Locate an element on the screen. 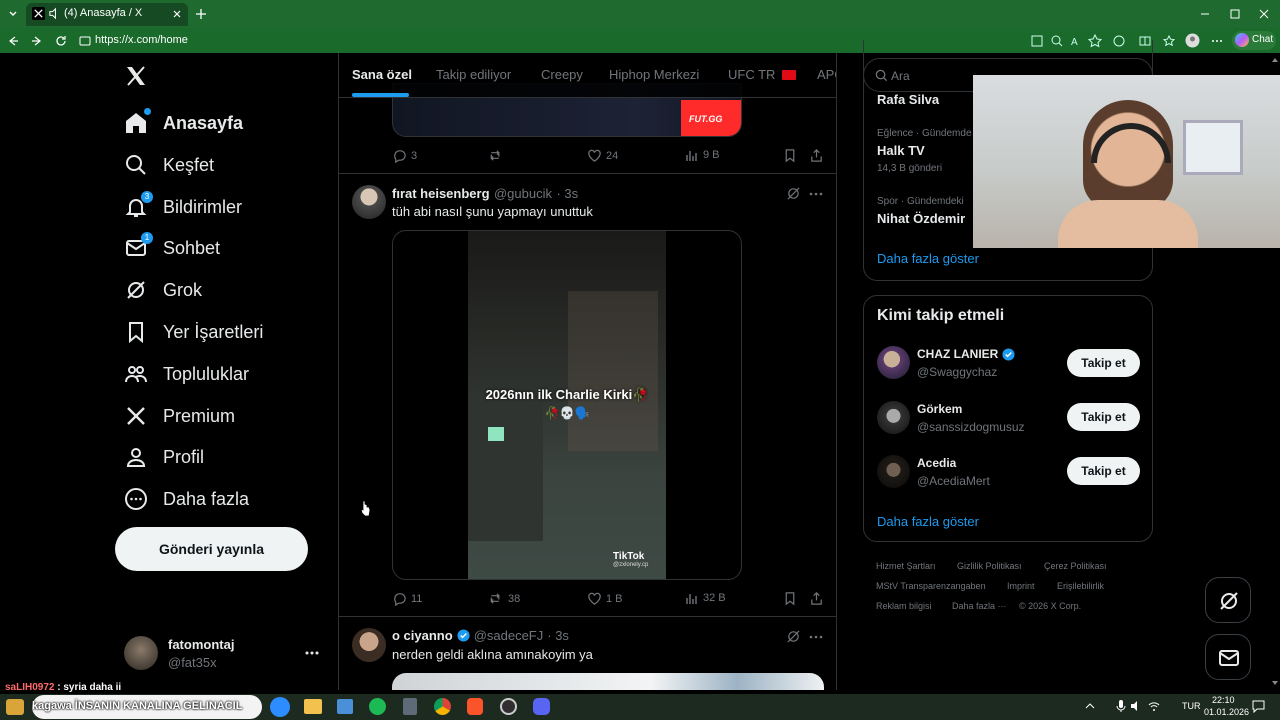  site-info-icon is located at coordinates (85, 41).